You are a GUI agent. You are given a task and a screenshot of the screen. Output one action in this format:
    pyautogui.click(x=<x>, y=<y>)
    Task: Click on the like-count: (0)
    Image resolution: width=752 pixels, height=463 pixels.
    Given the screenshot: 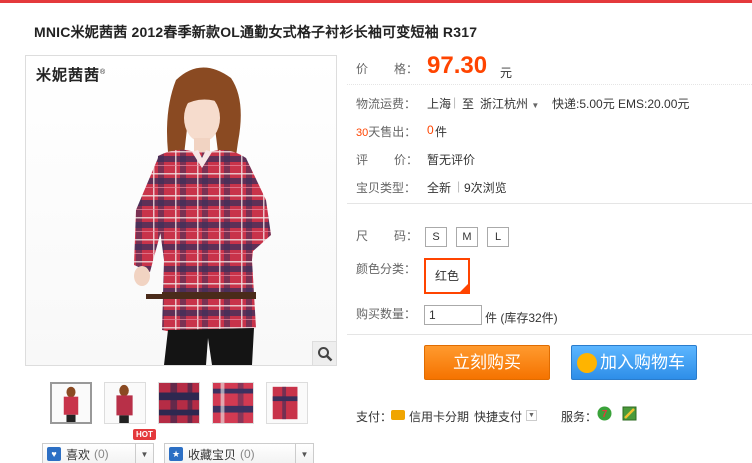 What is the action you would take?
    pyautogui.click(x=101, y=454)
    